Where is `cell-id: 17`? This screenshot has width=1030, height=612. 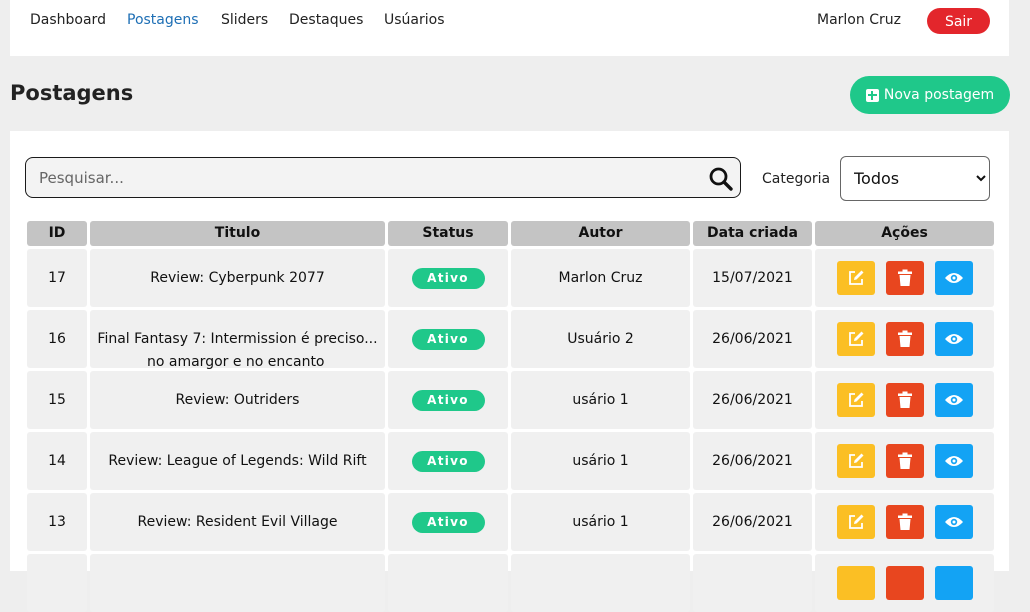 cell-id: 17 is located at coordinates (57, 278).